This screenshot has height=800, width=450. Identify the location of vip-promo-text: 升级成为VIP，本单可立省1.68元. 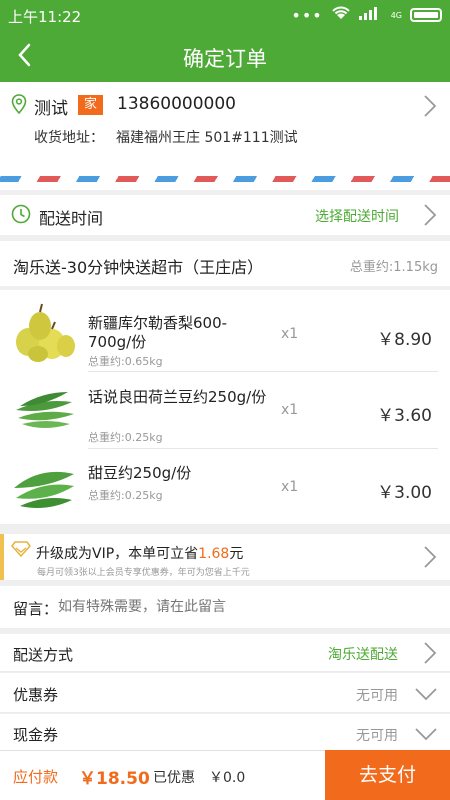
(139, 553).